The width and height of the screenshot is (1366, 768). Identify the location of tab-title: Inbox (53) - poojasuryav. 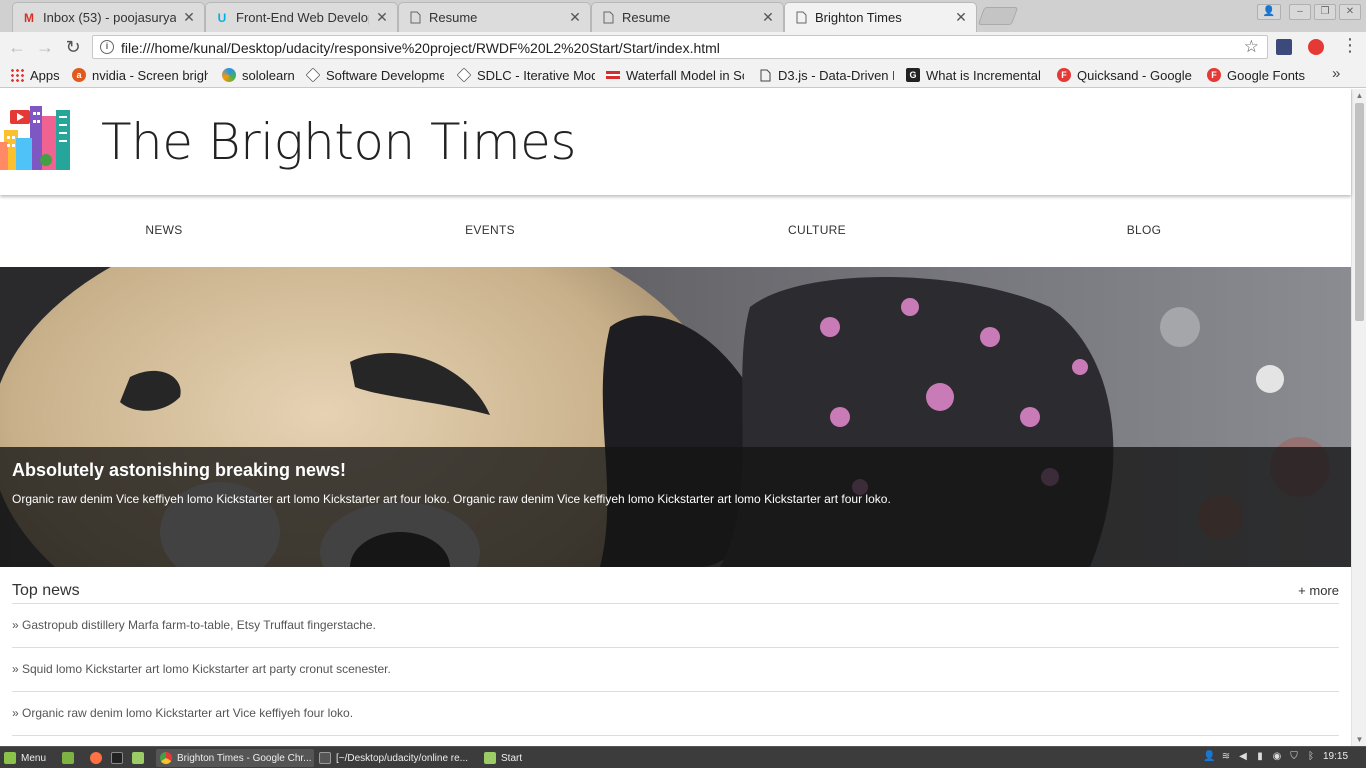
(109, 17).